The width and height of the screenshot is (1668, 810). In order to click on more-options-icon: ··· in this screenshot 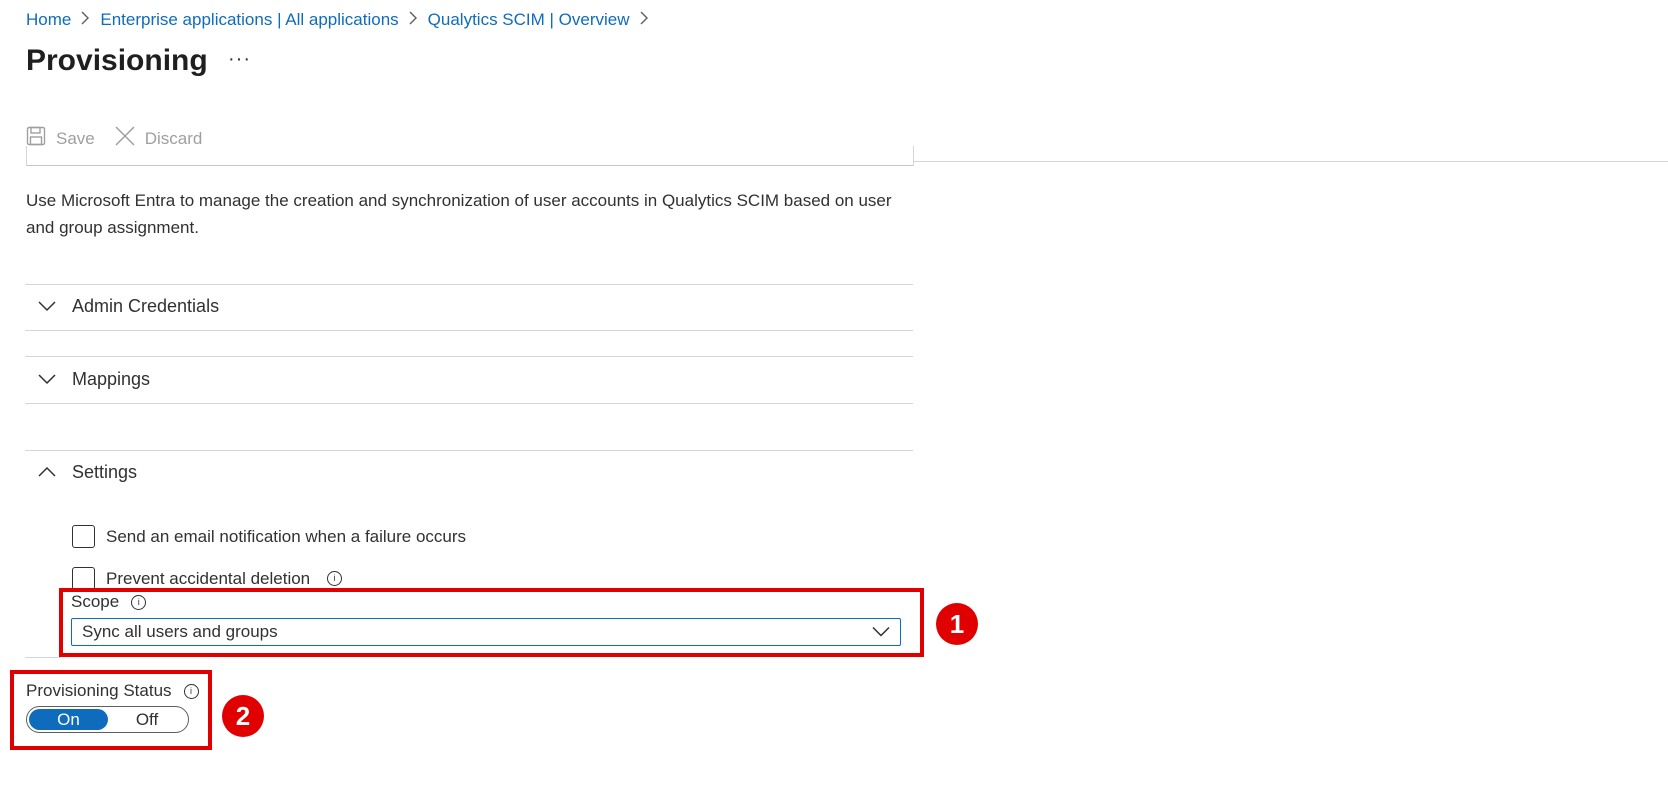, I will do `click(239, 59)`.